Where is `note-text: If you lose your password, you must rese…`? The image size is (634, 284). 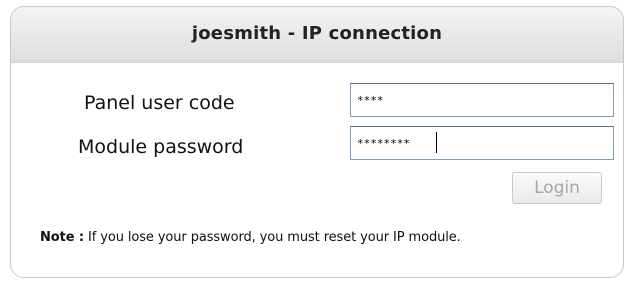
note-text: If you lose your password, you must rese… is located at coordinates (272, 237).